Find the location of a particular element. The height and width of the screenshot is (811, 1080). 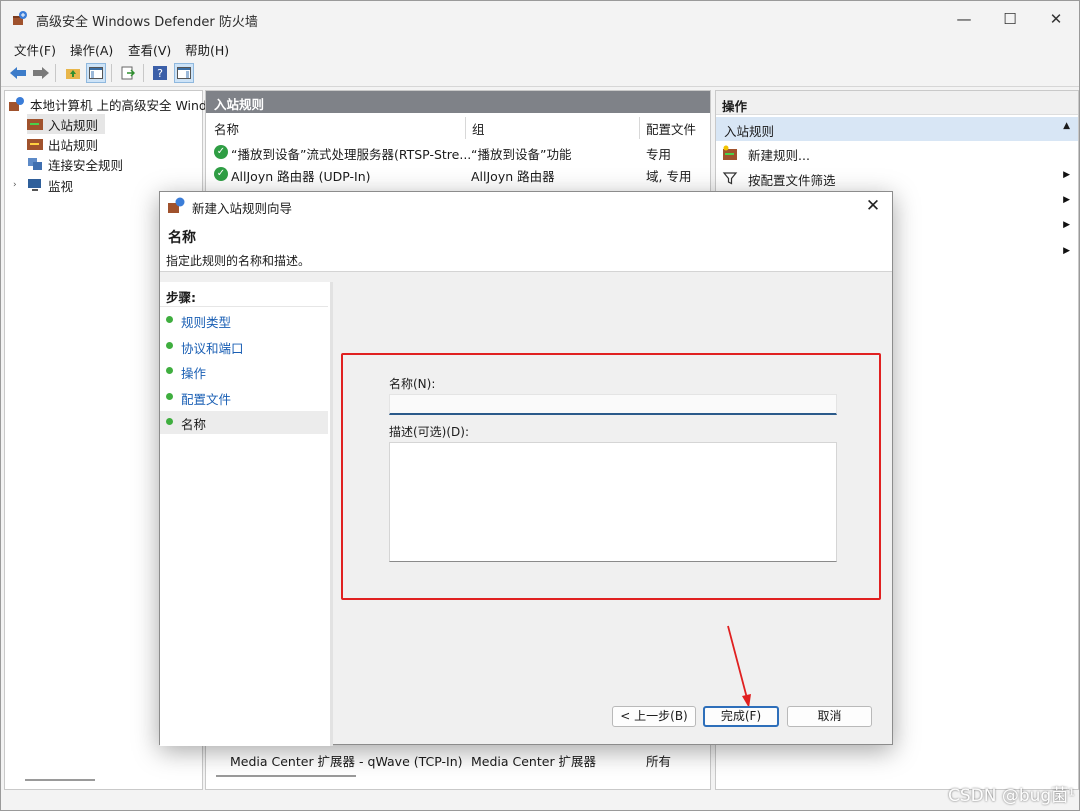

step-label: 协议和端口 is located at coordinates (212, 348).